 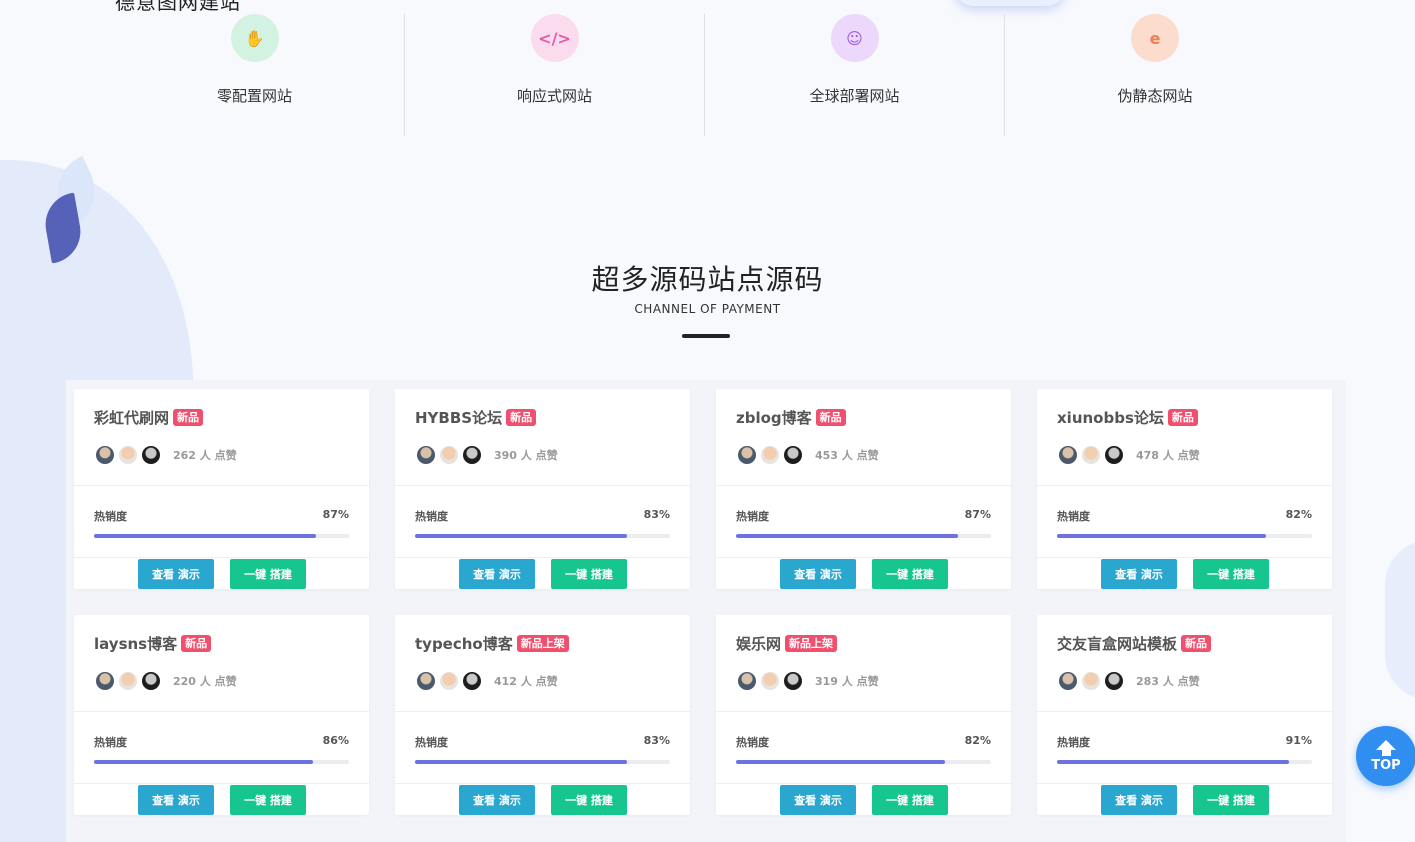 I want to click on source-card: HYBBS论坛 新品 390 人 点赞 热销度 83% 查看 演示 一键 搭建, so click(x=542, y=489).